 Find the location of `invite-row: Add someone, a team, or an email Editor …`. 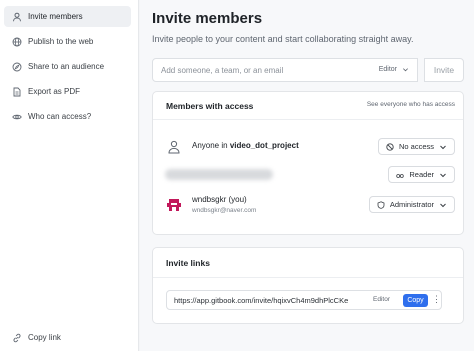

invite-row: Add someone, a team, or an email Editor … is located at coordinates (308, 70).